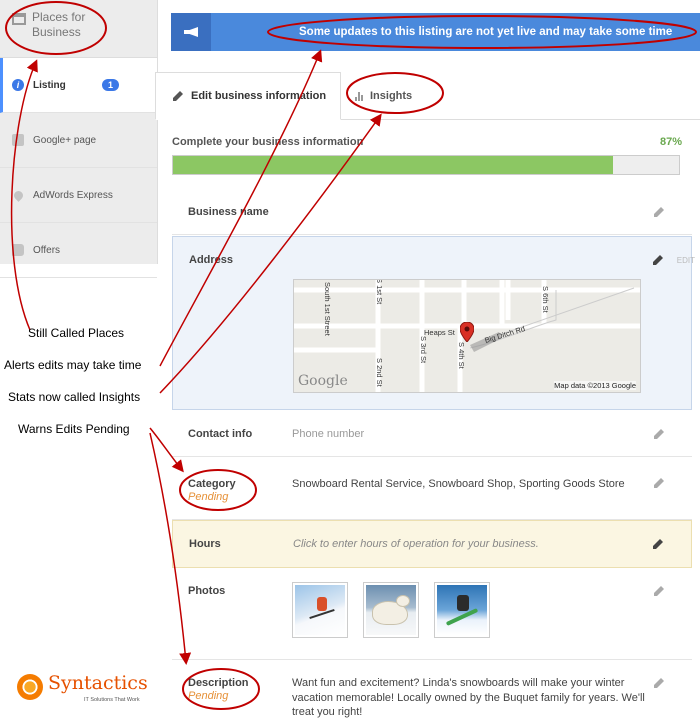 The width and height of the screenshot is (700, 720). What do you see at coordinates (205, 544) in the screenshot?
I see `hours-label: Hours` at bounding box center [205, 544].